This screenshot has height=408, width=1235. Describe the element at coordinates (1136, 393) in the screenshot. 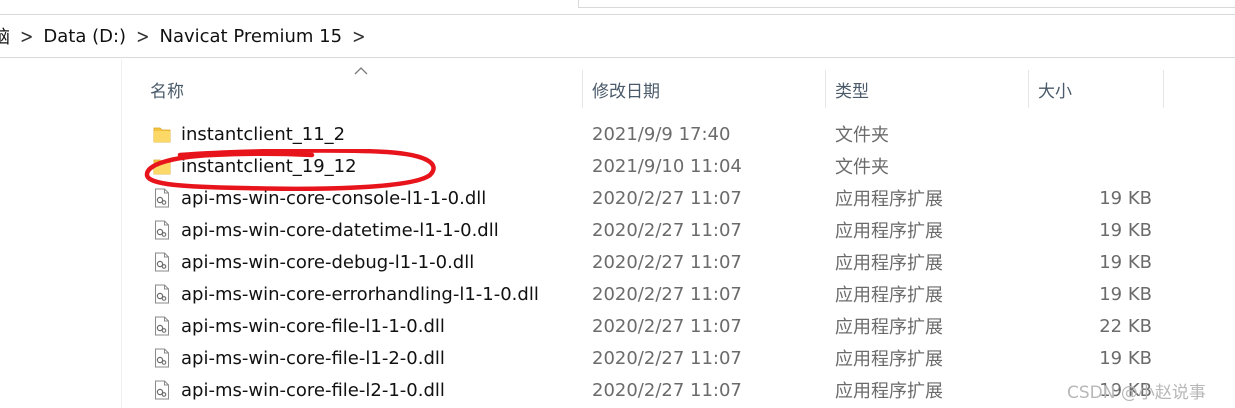

I see `watermark-text: CSDN @小赵说事` at that location.